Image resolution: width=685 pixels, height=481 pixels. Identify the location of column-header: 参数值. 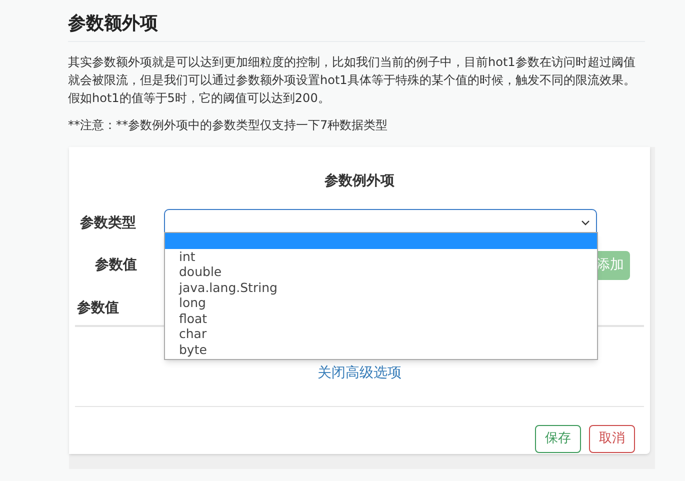
(98, 308).